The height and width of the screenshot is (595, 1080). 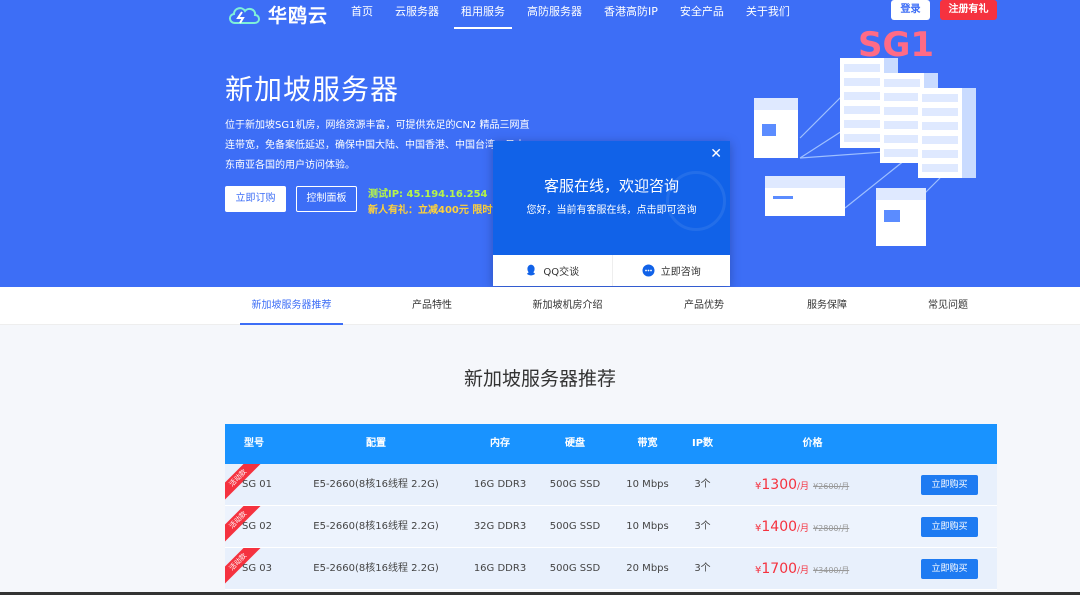 What do you see at coordinates (611, 210) in the screenshot?
I see `chat-subtitle: 您好，当前有客服在线，点击即可咨询` at bounding box center [611, 210].